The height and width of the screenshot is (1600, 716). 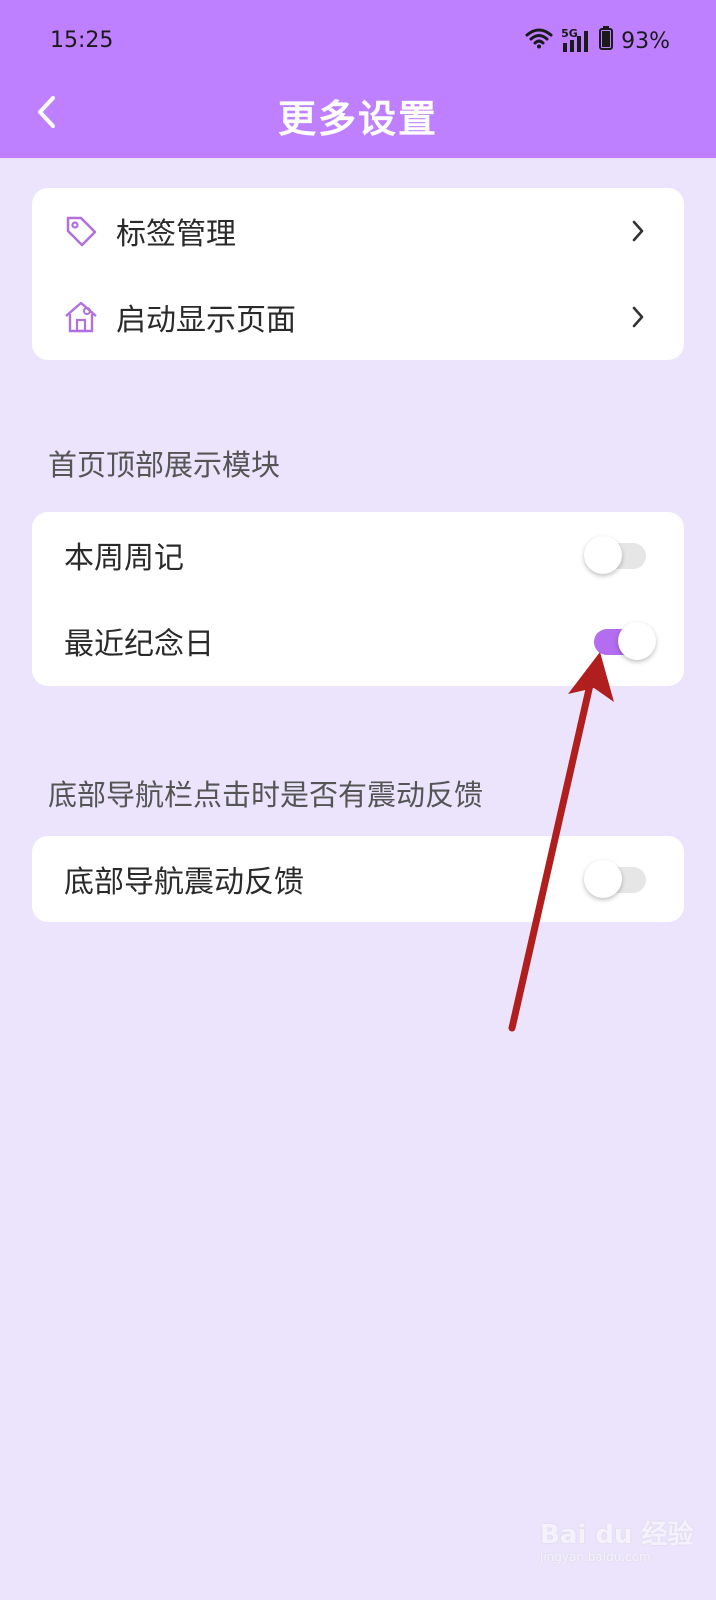 What do you see at coordinates (358, 231) in the screenshot?
I see `tag-management-row: 标签管理` at bounding box center [358, 231].